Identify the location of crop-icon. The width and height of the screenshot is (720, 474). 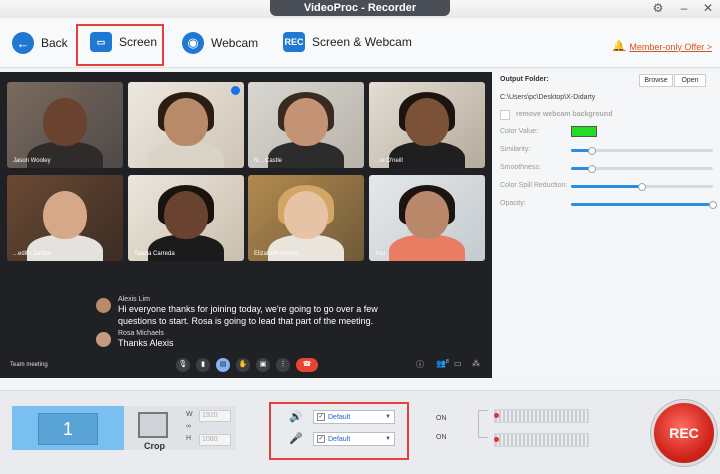
(153, 425).